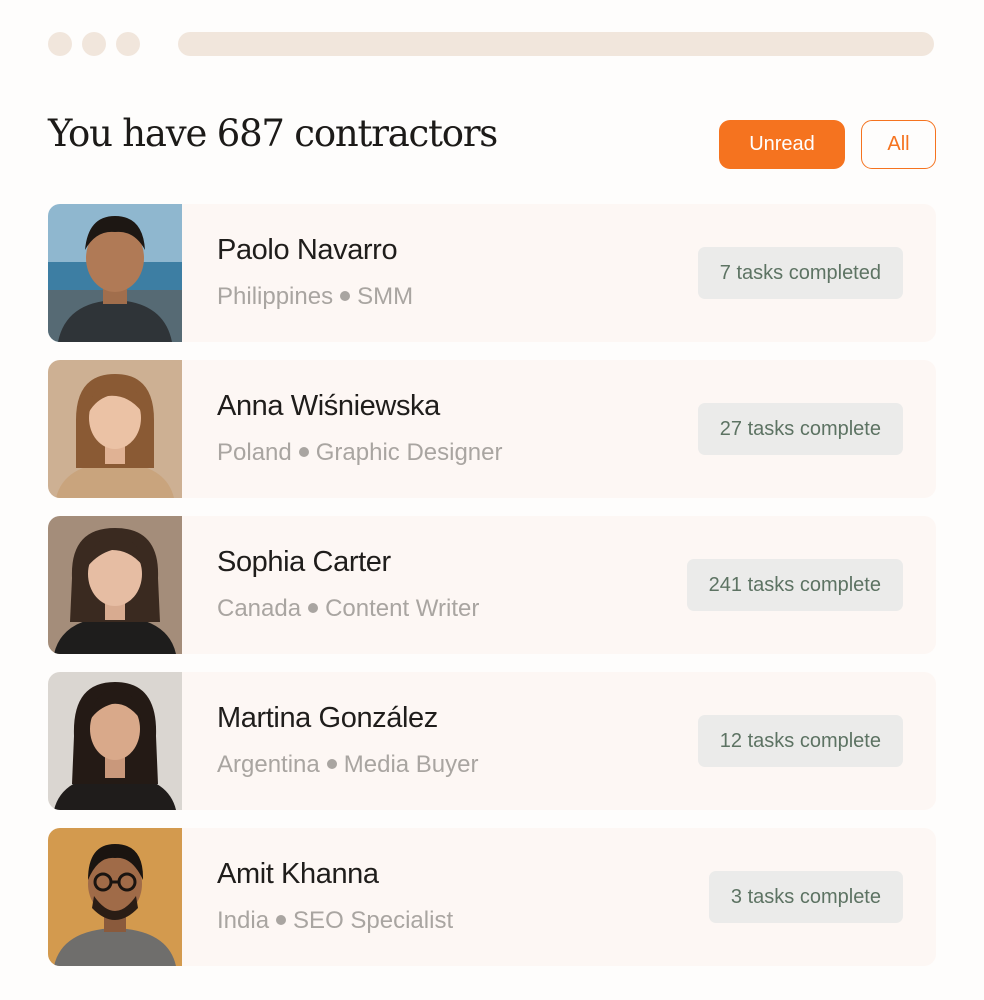 This screenshot has width=984, height=1000. What do you see at coordinates (794, 585) in the screenshot?
I see `tasks-badge: 241 tasks complete` at bounding box center [794, 585].